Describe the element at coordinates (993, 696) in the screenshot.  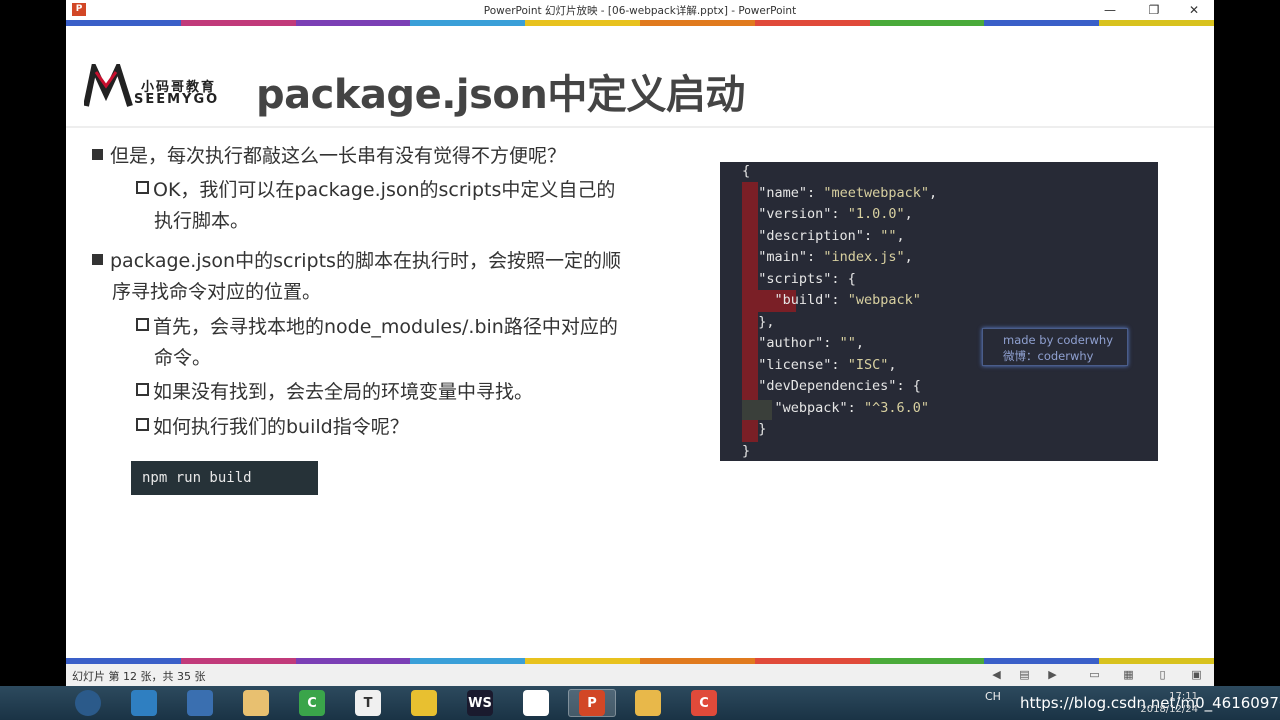
I see `input-language-indicator: CH` at that location.